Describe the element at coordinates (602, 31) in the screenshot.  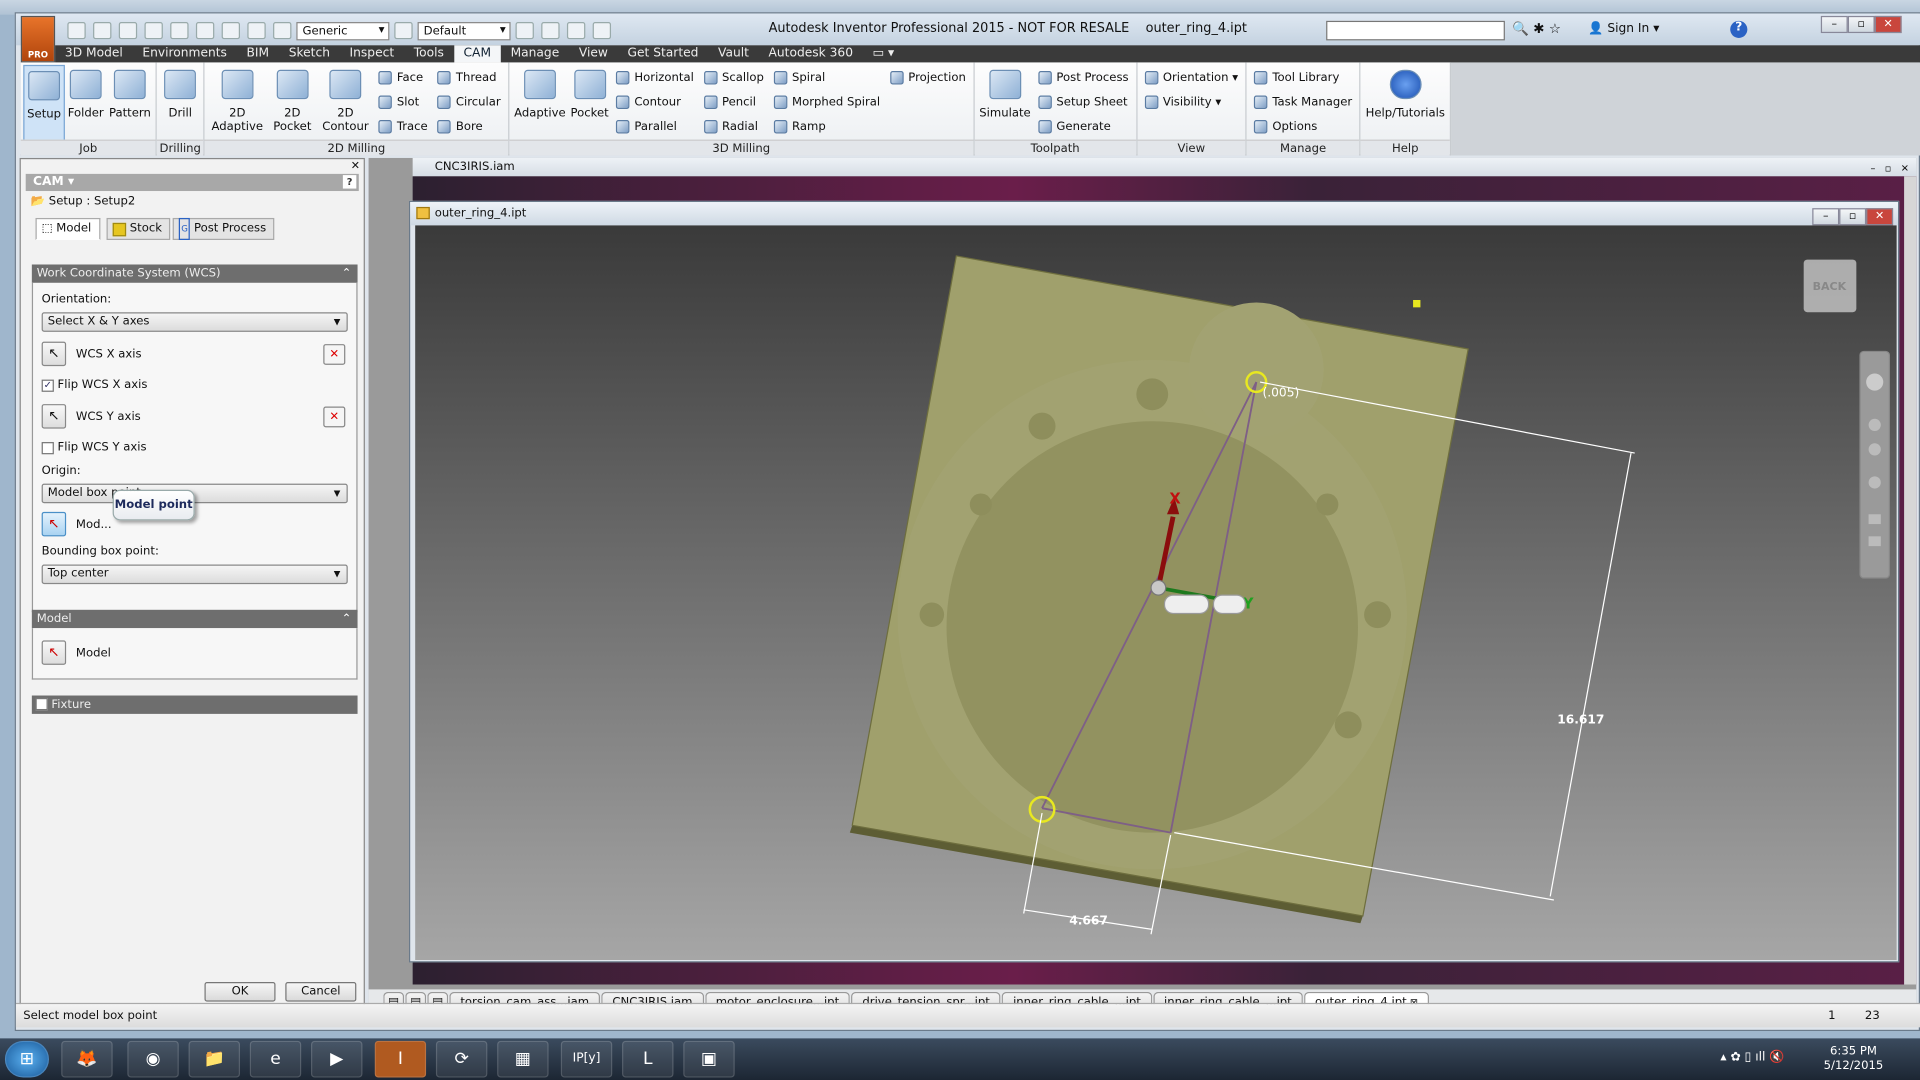
I see `plus-icon` at that location.